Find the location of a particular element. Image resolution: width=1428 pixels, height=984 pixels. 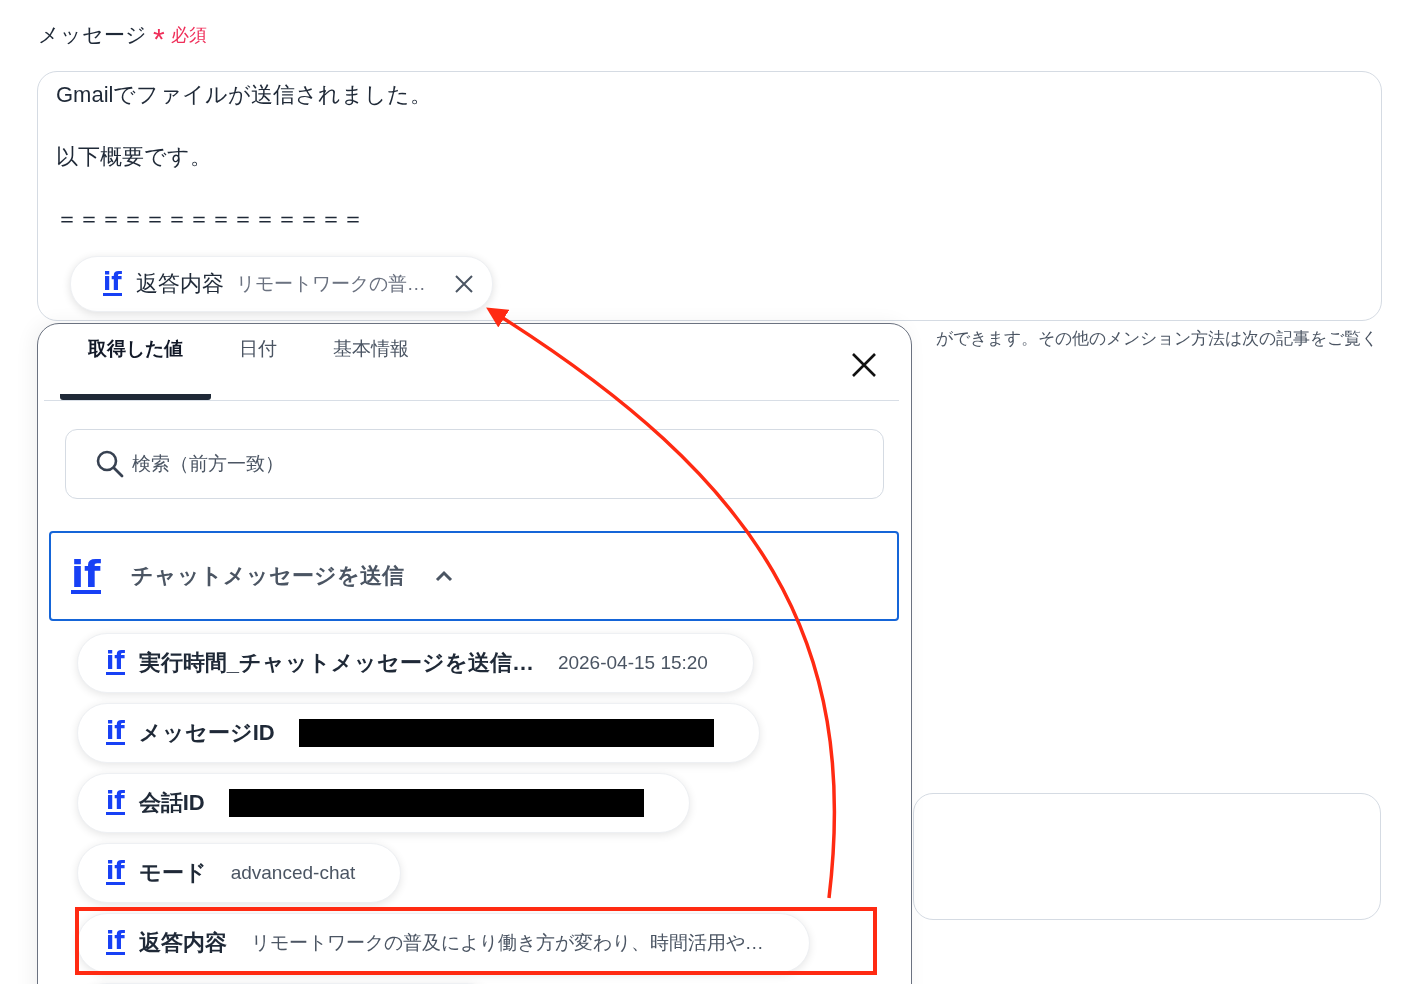

help-text: ができます。その他のメンション方法は次の記事をご覧く is located at coordinates (1157, 339).